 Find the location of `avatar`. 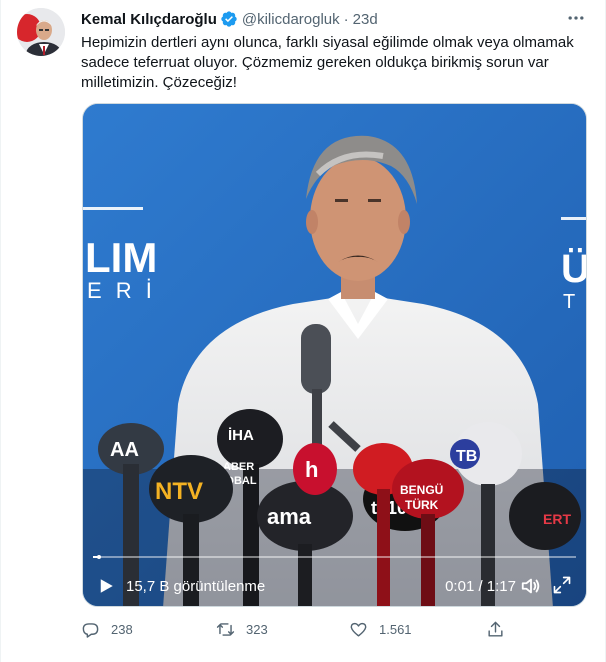

avatar is located at coordinates (41, 32).